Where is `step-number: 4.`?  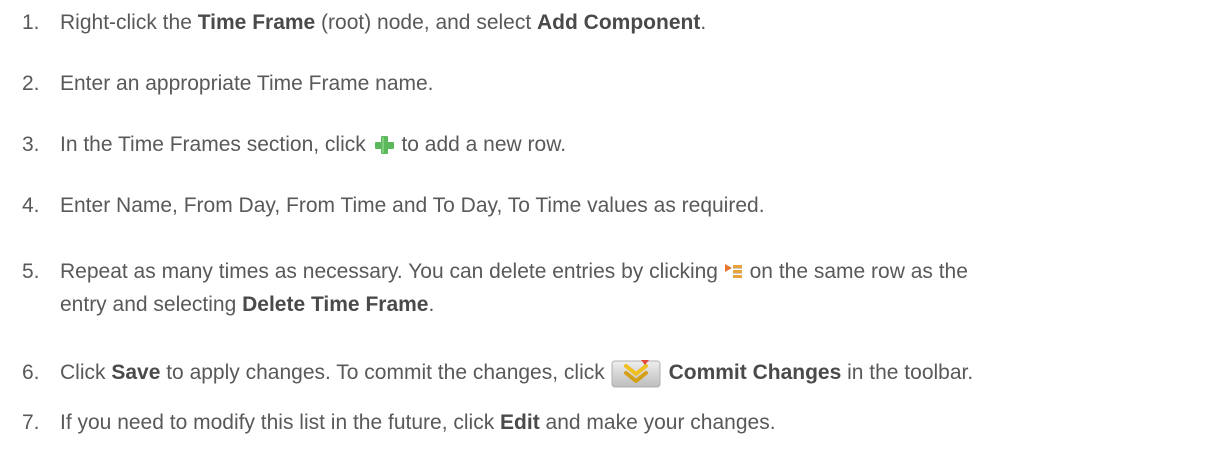
step-number: 4. is located at coordinates (31, 205).